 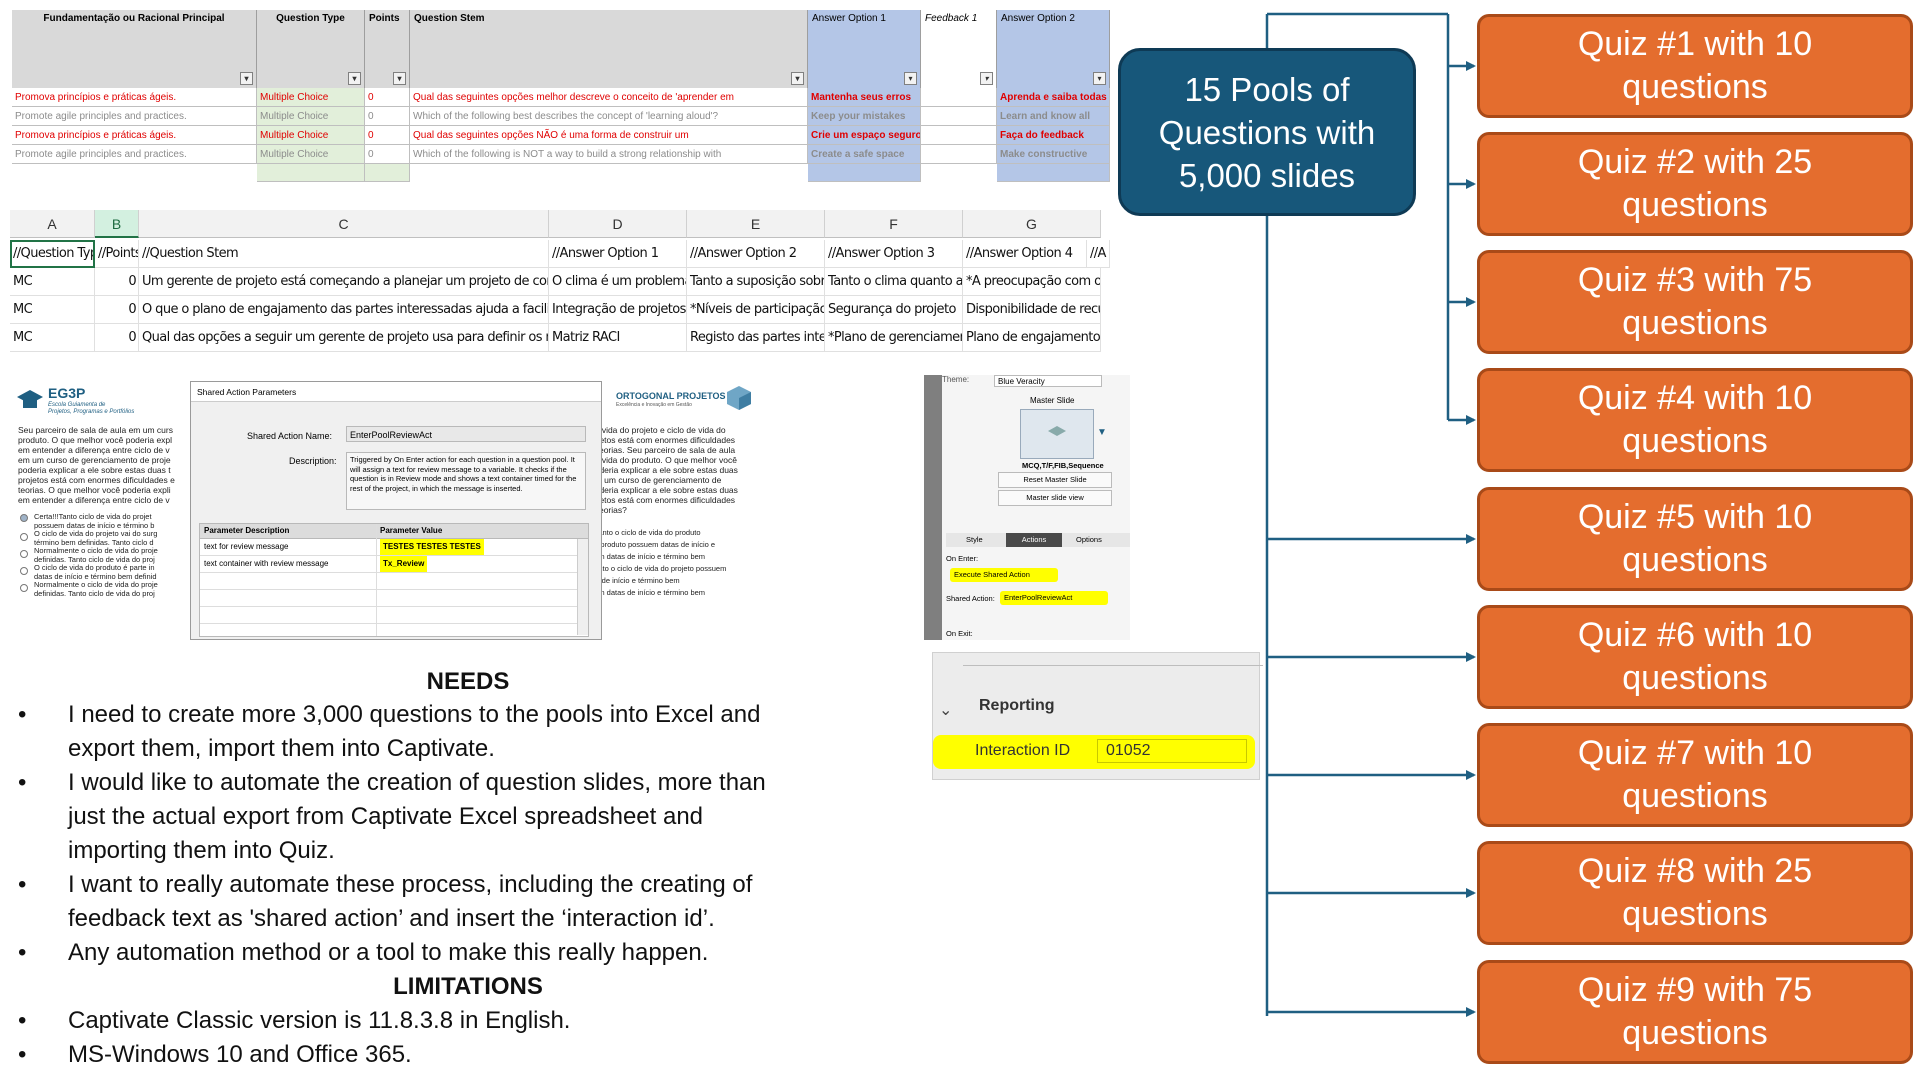 What do you see at coordinates (1695, 990) in the screenshot?
I see `node-label: Quiz #9 with 75` at bounding box center [1695, 990].